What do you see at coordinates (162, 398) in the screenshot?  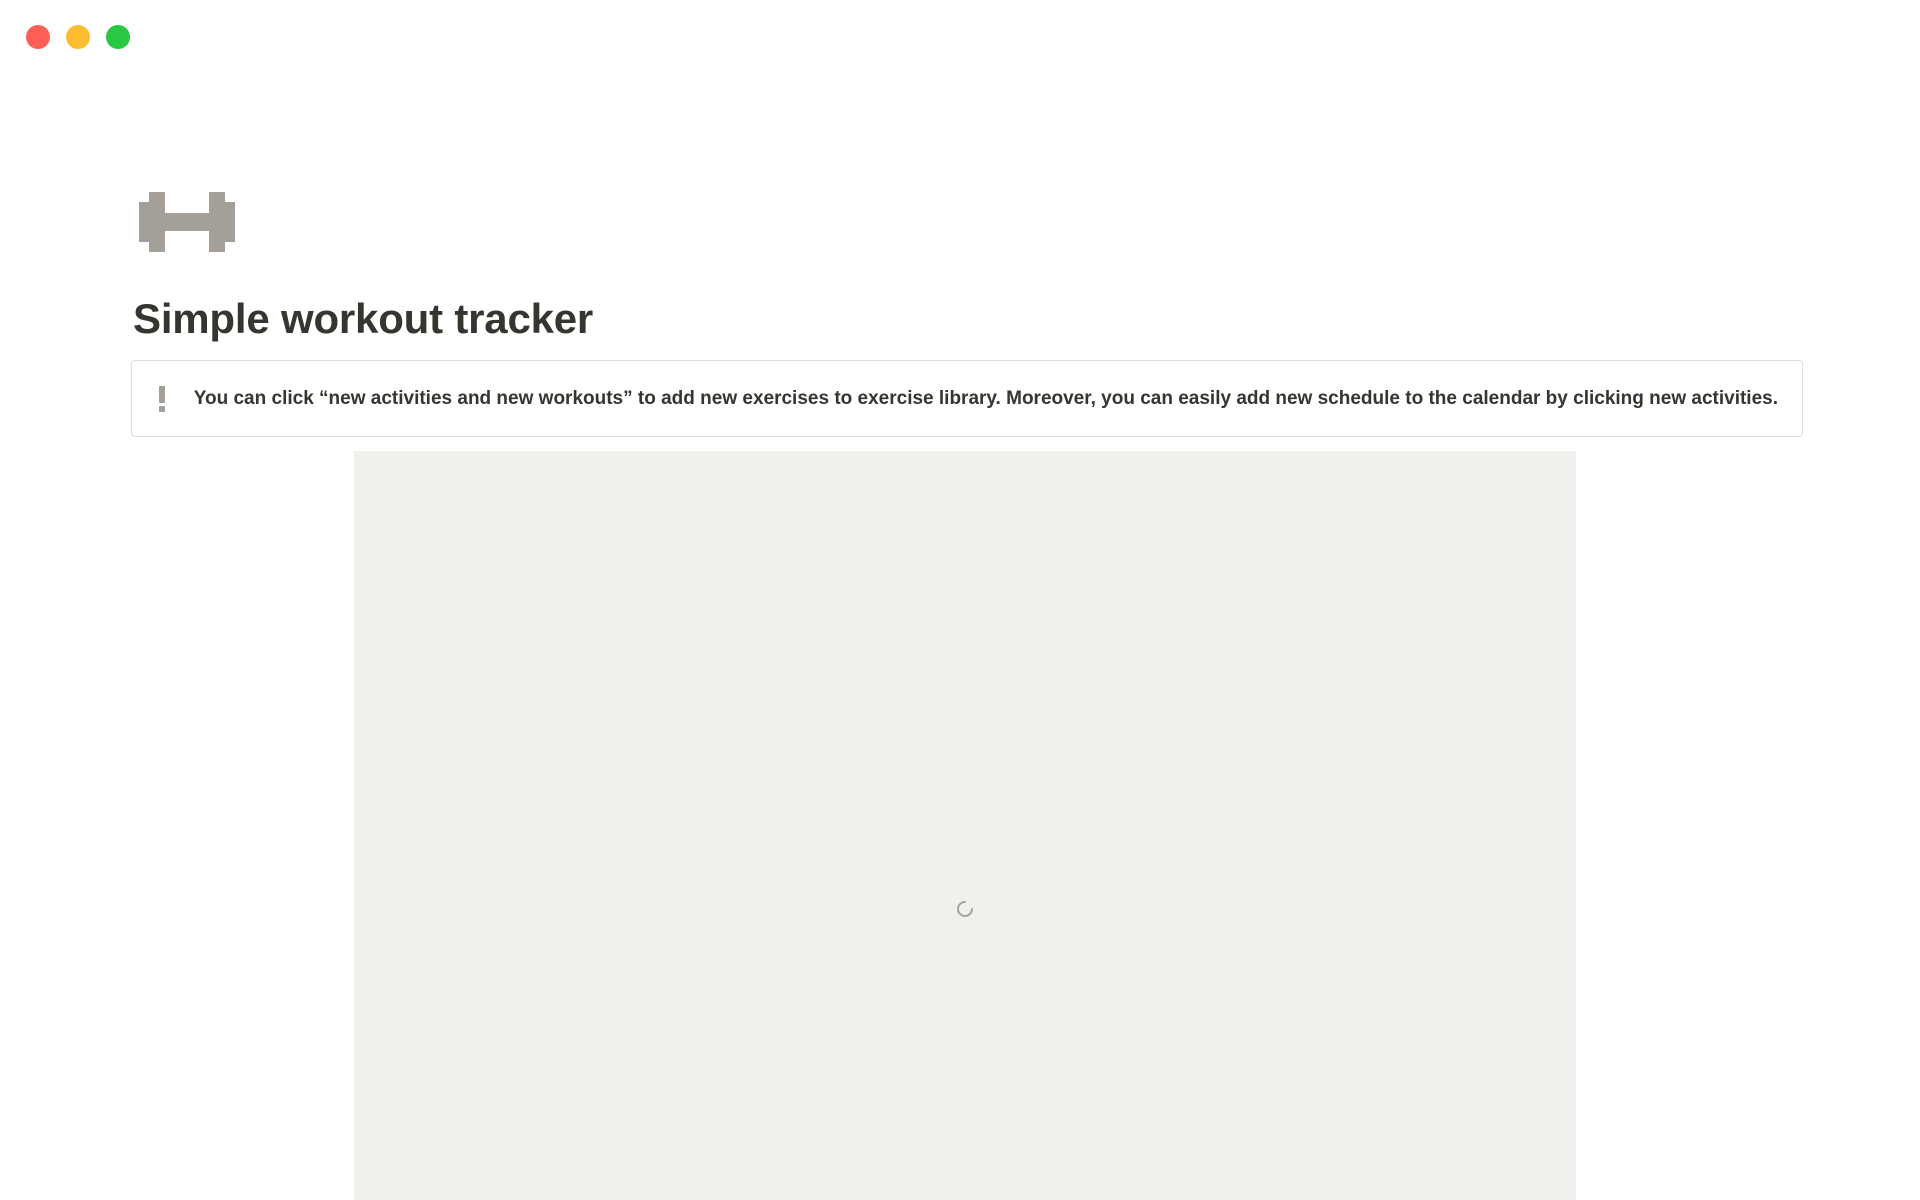 I see `exclamation-icon` at bounding box center [162, 398].